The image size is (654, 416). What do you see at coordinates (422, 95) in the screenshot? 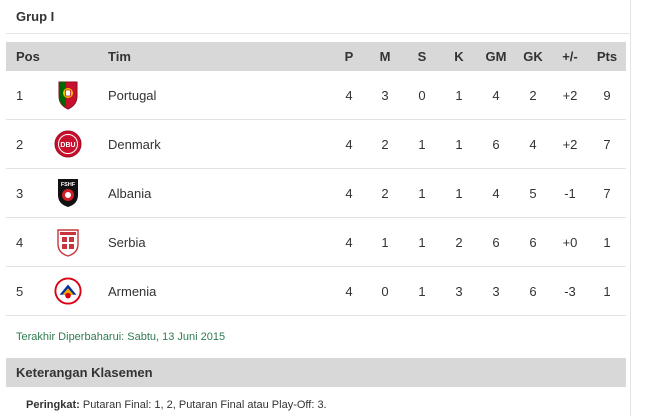
I see `stat-drawn: 0` at bounding box center [422, 95].